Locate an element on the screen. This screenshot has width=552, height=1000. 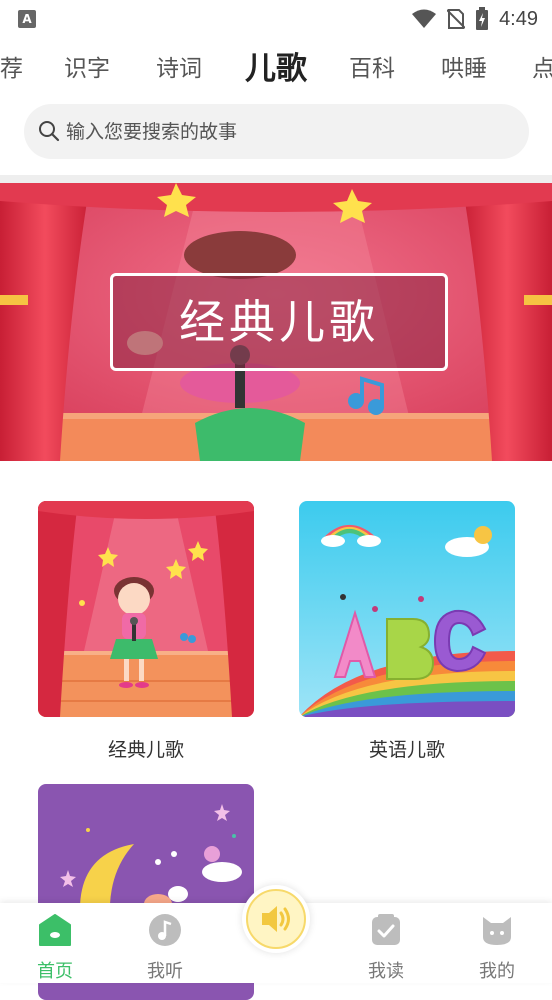
nav-listen: 我听 is located at coordinates (165, 948).